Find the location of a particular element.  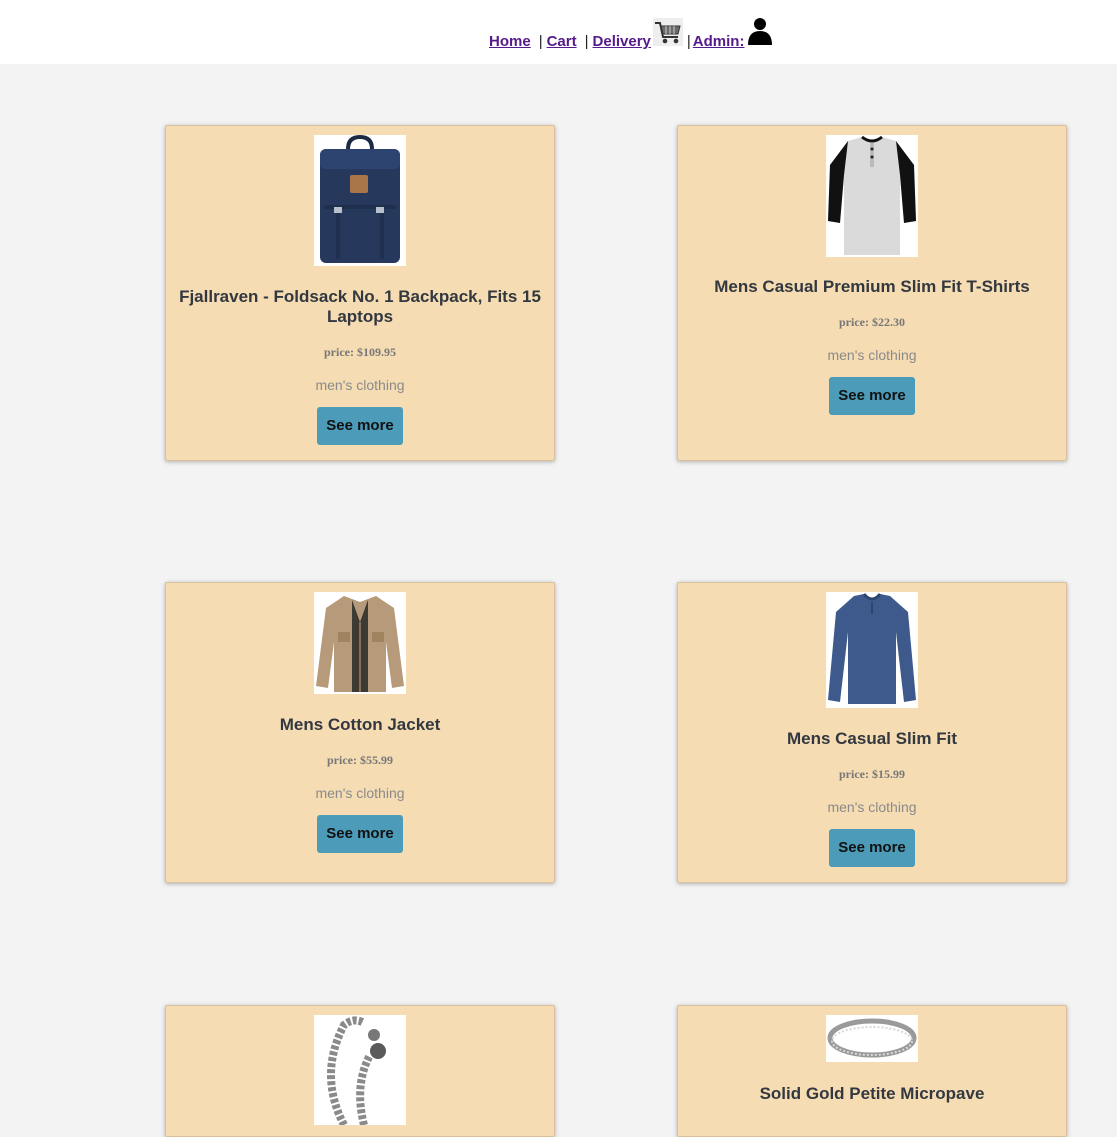

bracelet-image is located at coordinates (360, 1070).